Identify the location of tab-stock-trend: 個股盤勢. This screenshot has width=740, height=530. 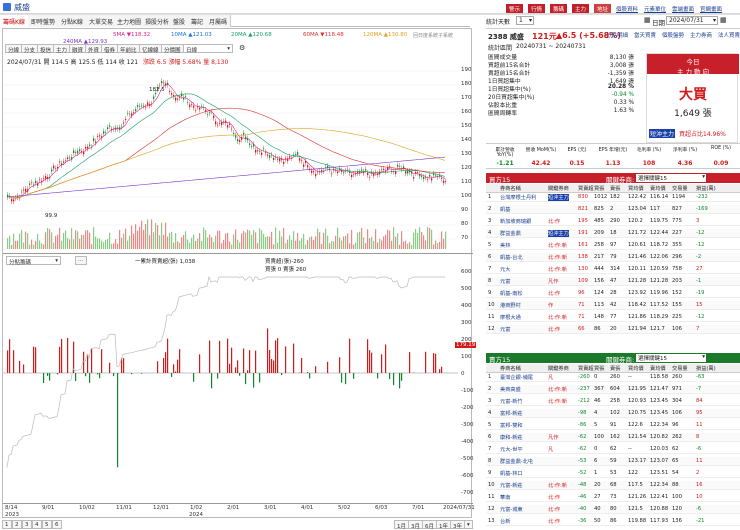
(673, 35).